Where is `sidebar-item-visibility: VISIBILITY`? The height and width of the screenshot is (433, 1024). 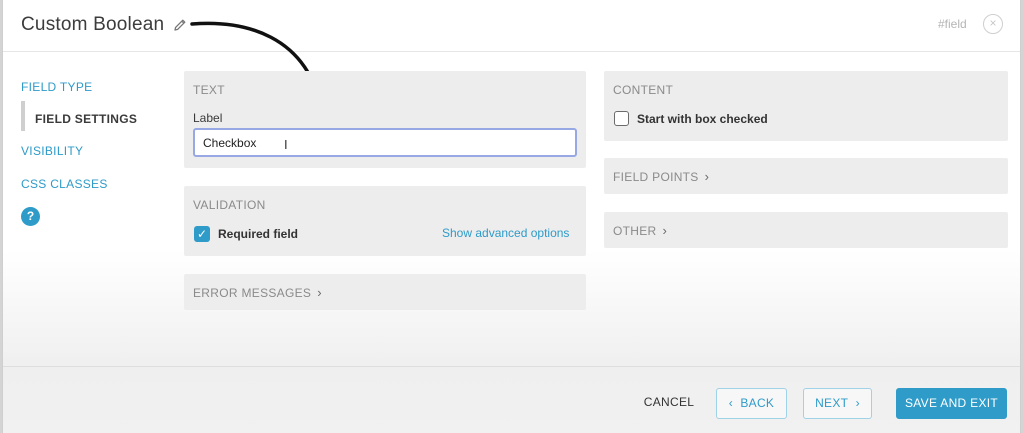 sidebar-item-visibility: VISIBILITY is located at coordinates (52, 151).